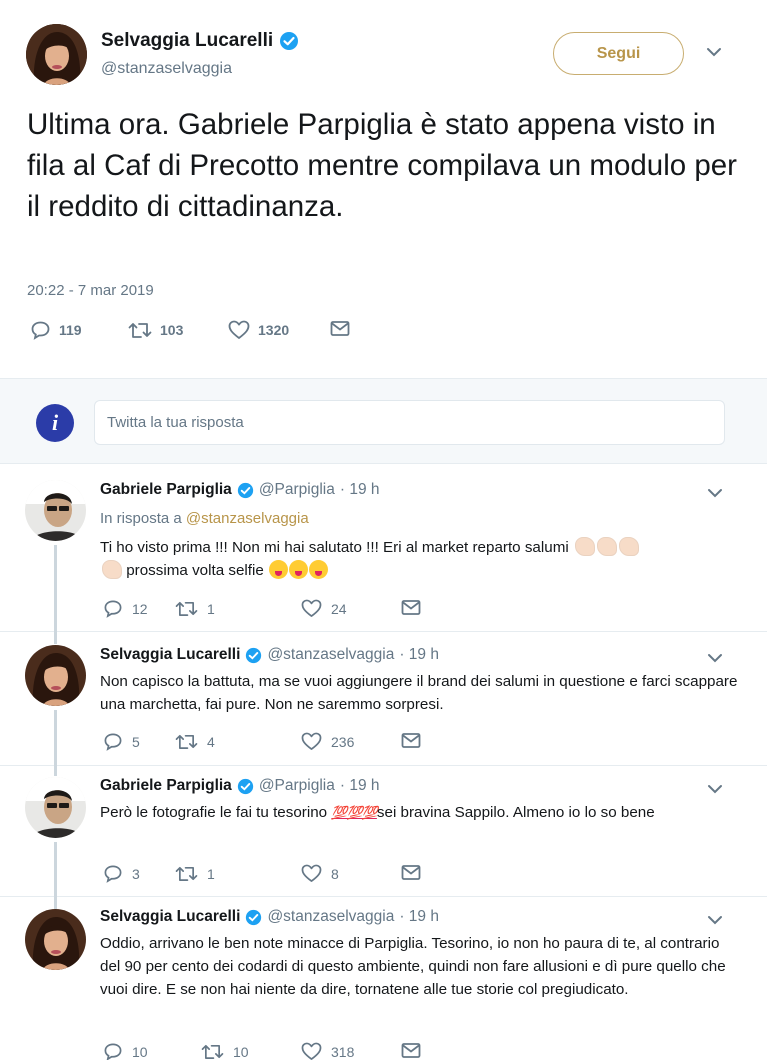 The width and height of the screenshot is (767, 1060). I want to click on tweet-text-part: Però le fotografie le fai tu tesorino, so click(214, 812).